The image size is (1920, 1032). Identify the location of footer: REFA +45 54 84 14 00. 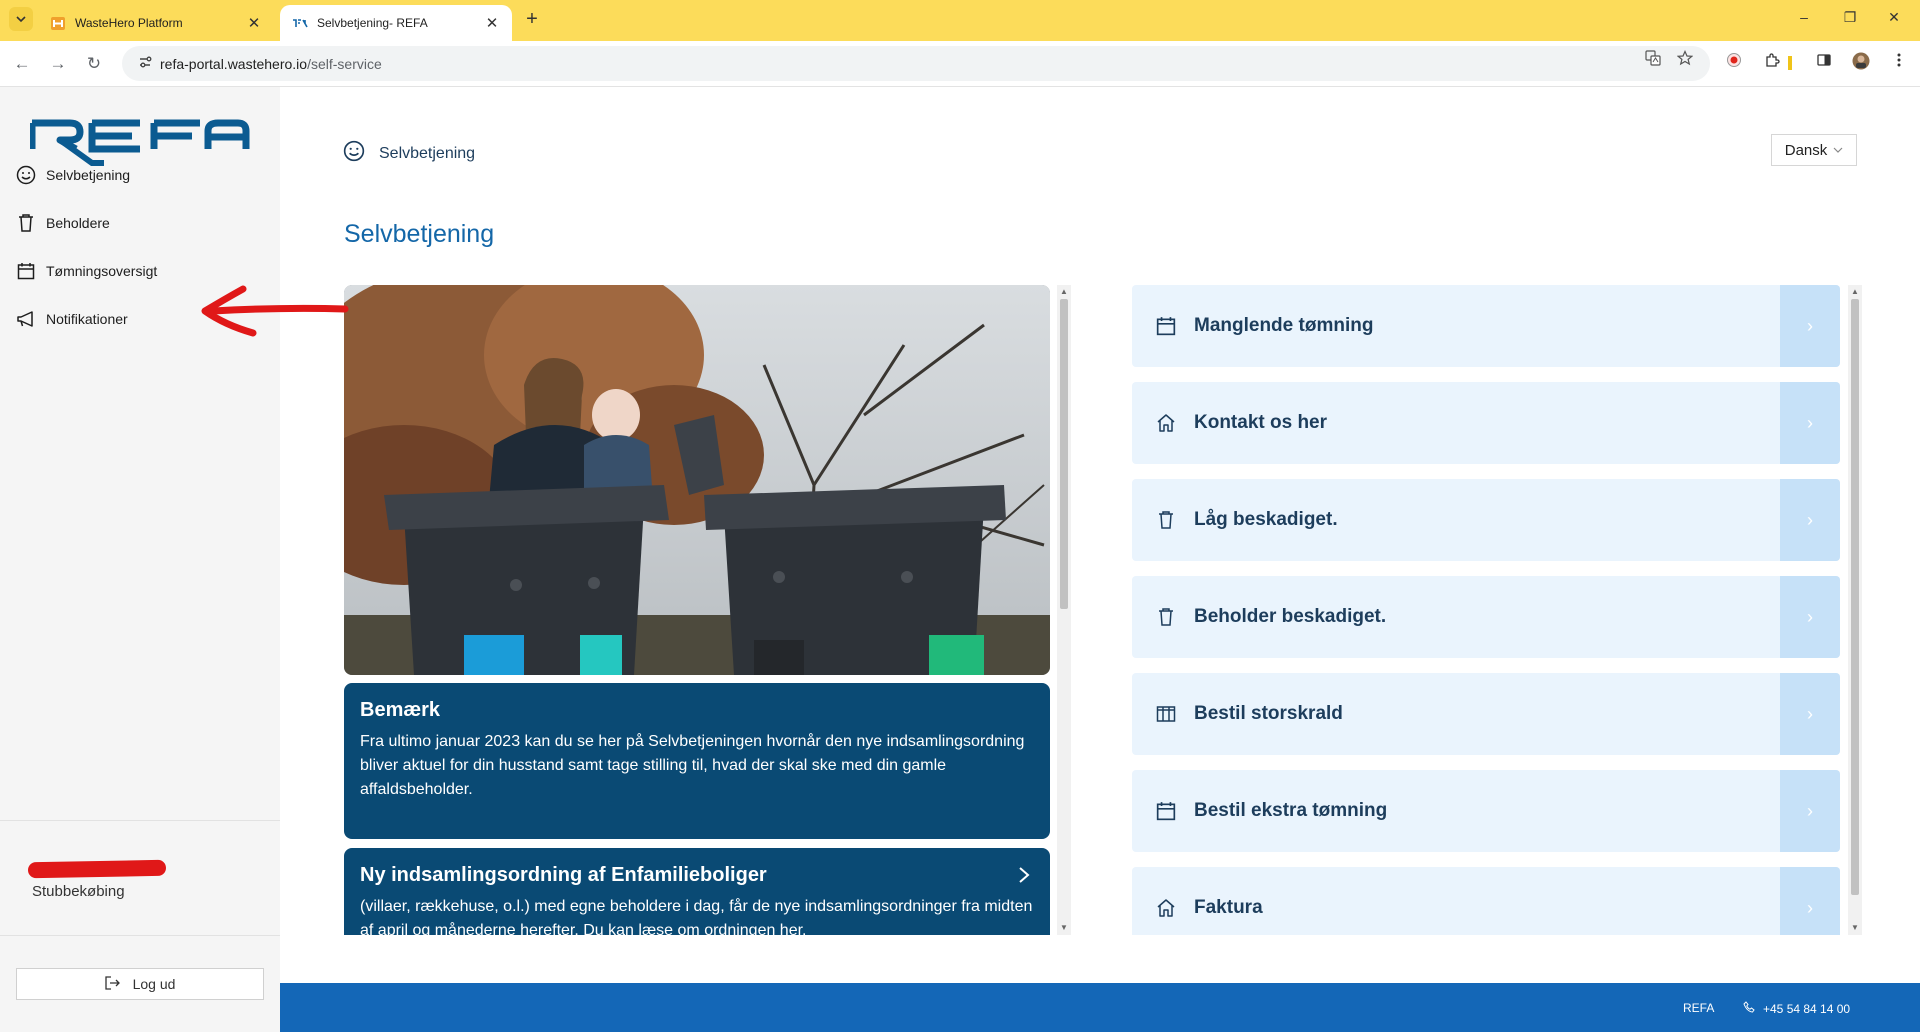
(1100, 1007).